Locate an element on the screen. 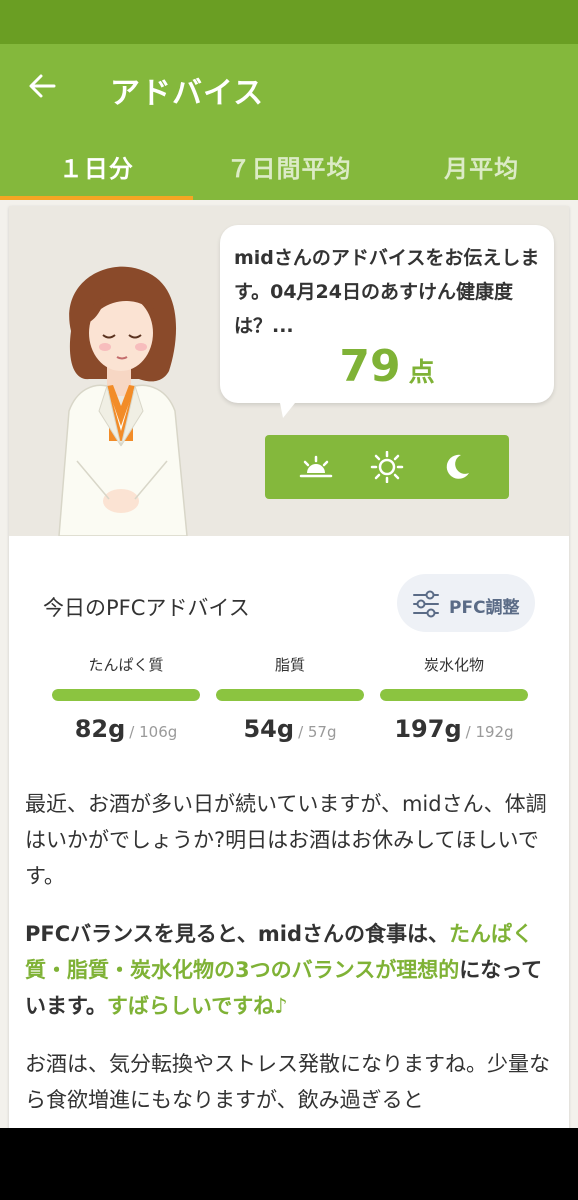 This screenshot has height=1200, width=578. pfc-fat-progress-fill is located at coordinates (290, 695).